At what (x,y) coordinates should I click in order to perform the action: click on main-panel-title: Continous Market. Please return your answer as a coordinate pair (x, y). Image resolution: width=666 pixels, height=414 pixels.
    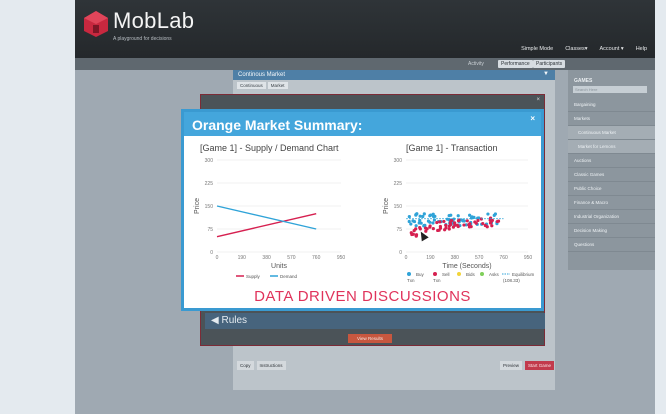
    Looking at the image, I should click on (262, 75).